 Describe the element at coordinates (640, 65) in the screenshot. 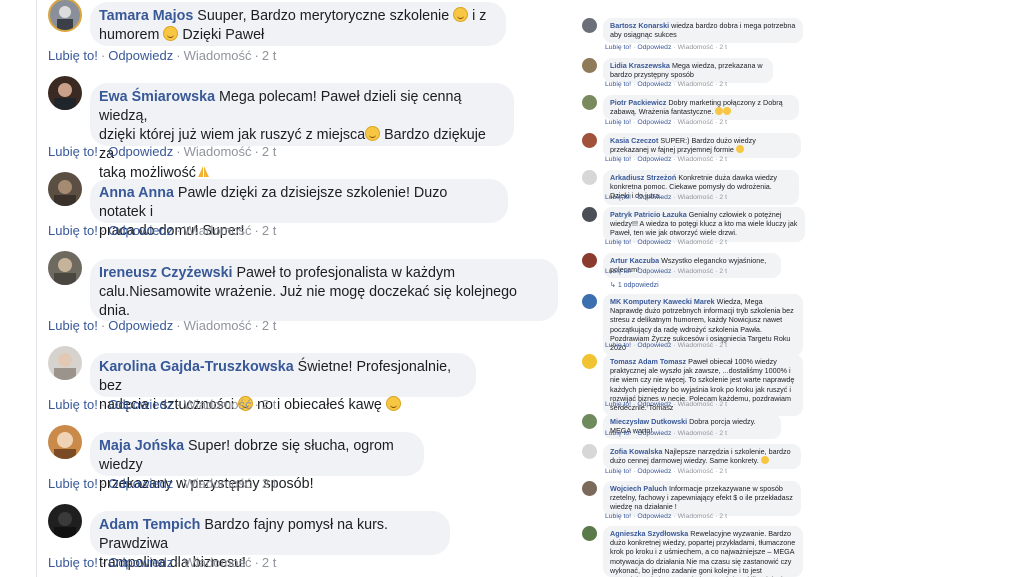

I see `author-name: Lidia Kraszewska` at that location.